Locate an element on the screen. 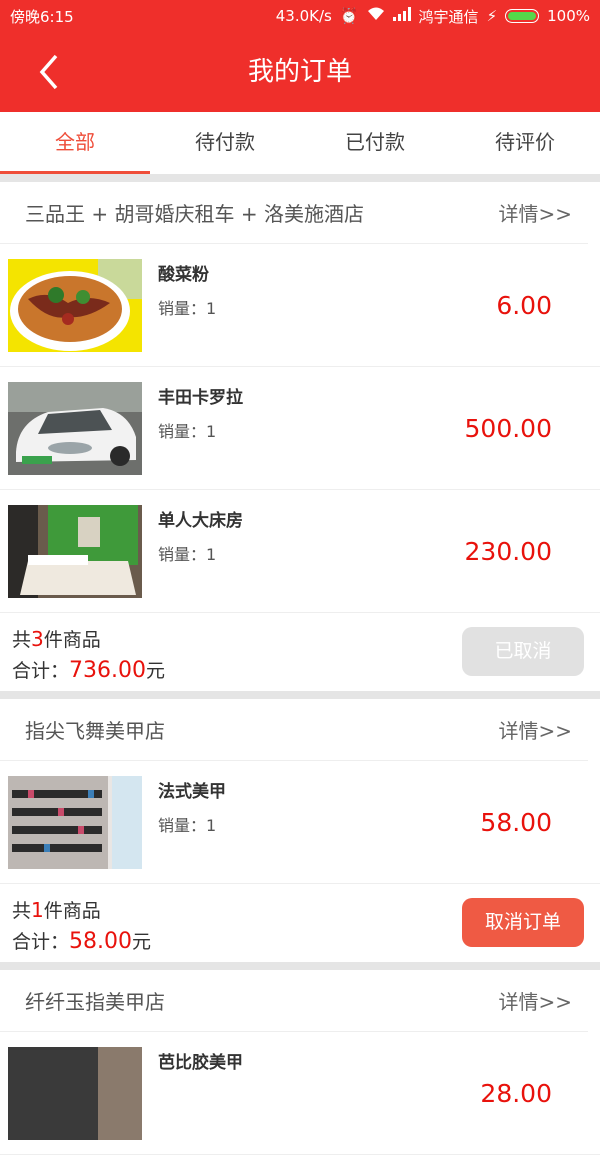 The height and width of the screenshot is (1155, 600). product-price: 500.00 is located at coordinates (508, 428).